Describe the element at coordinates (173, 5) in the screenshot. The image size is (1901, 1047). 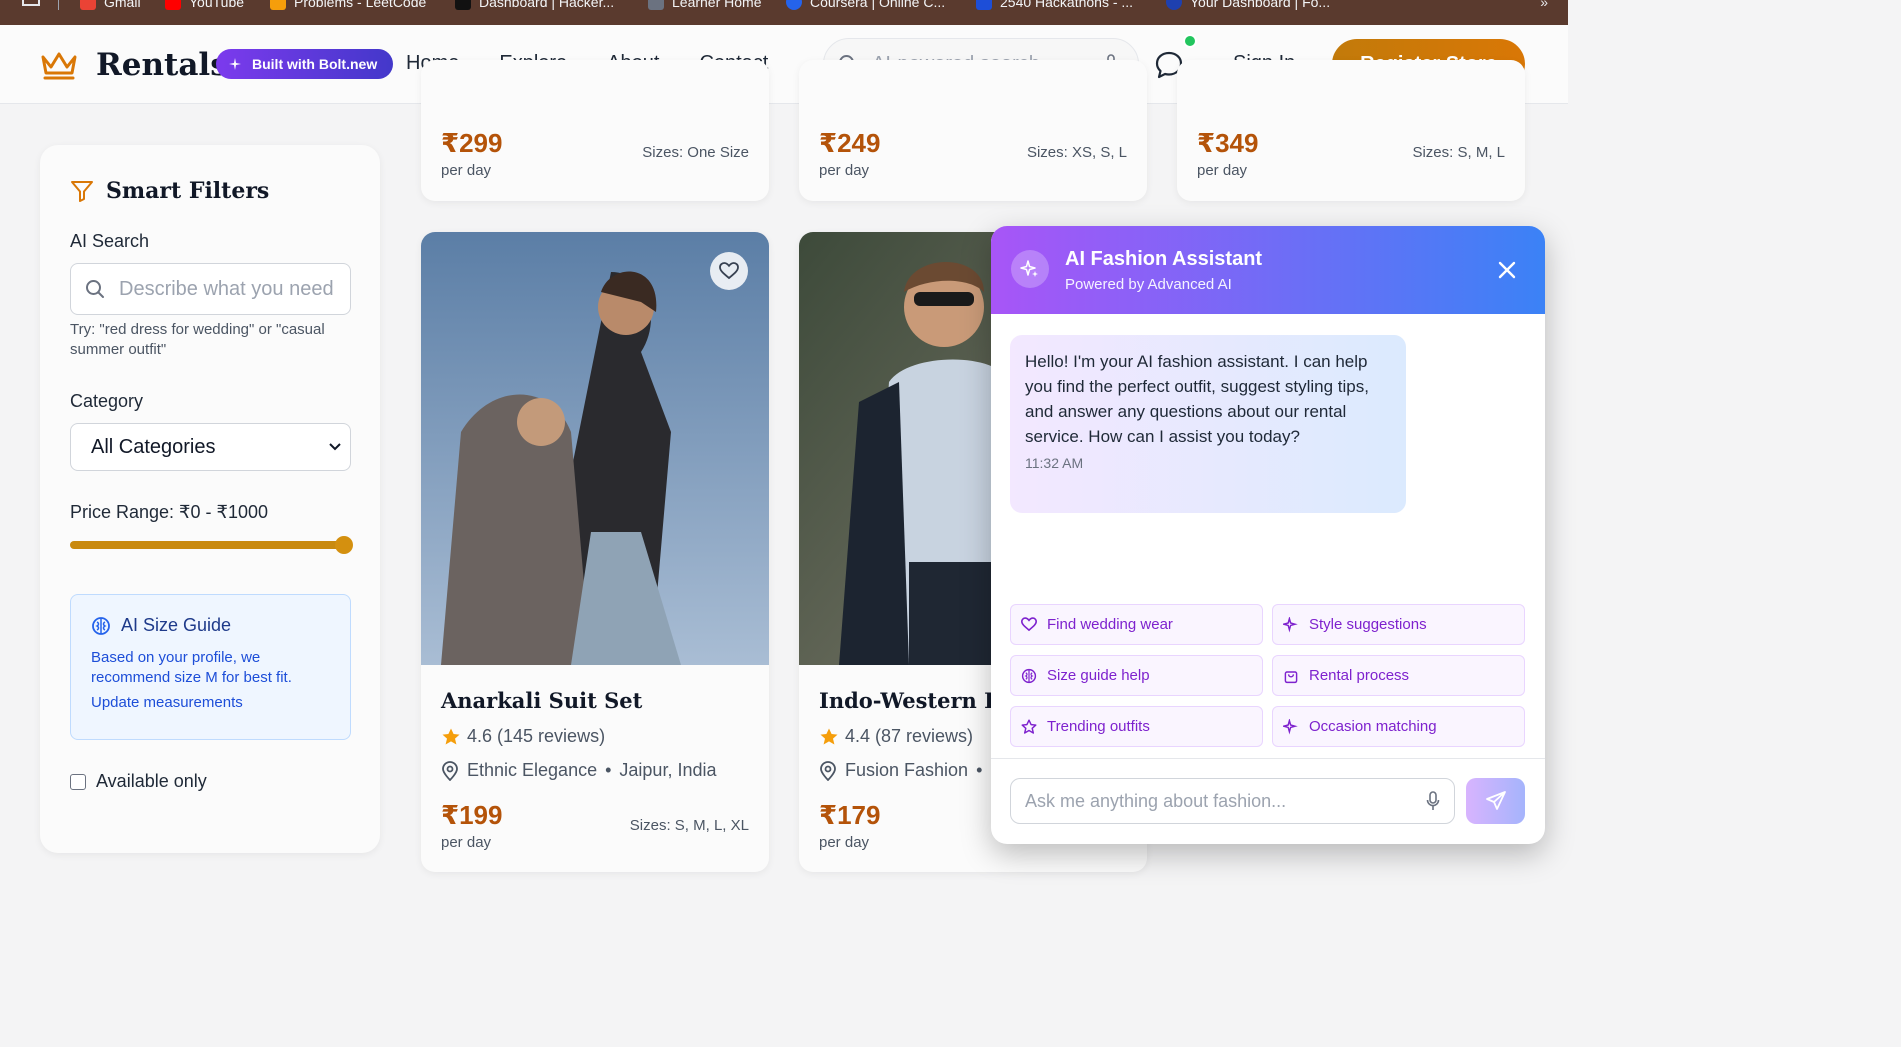
I see `youtube-icon` at that location.